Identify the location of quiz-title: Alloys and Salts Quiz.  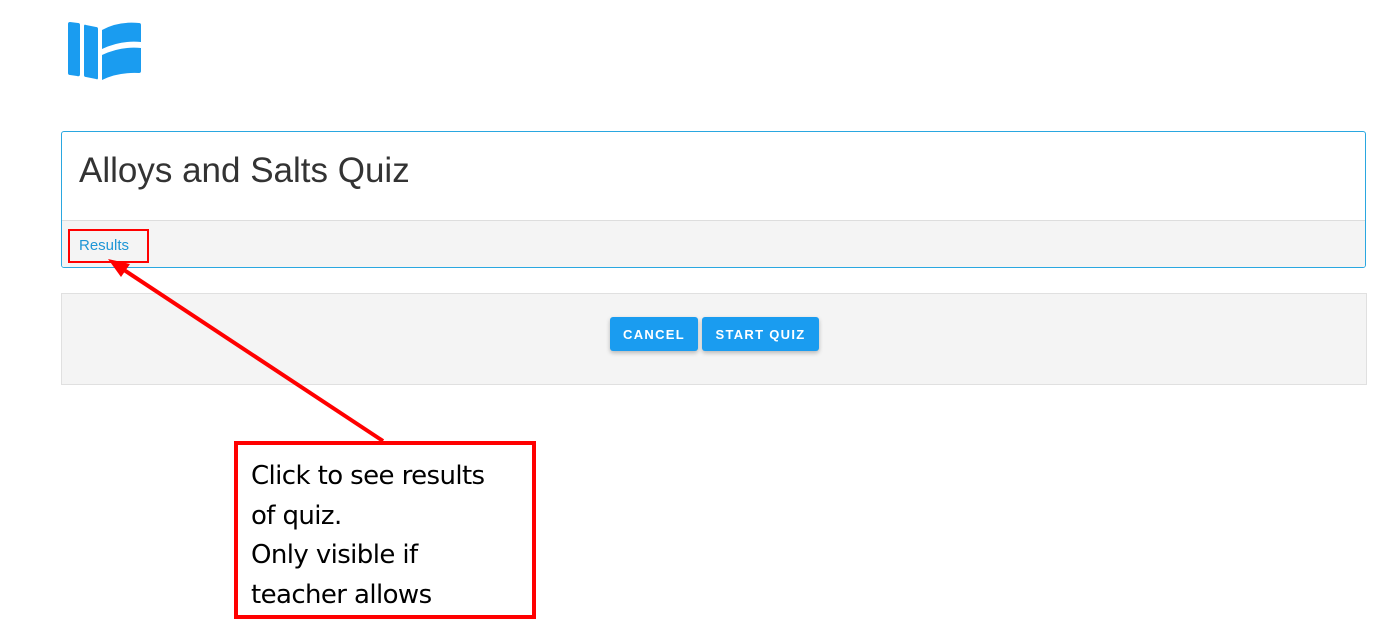
(244, 170).